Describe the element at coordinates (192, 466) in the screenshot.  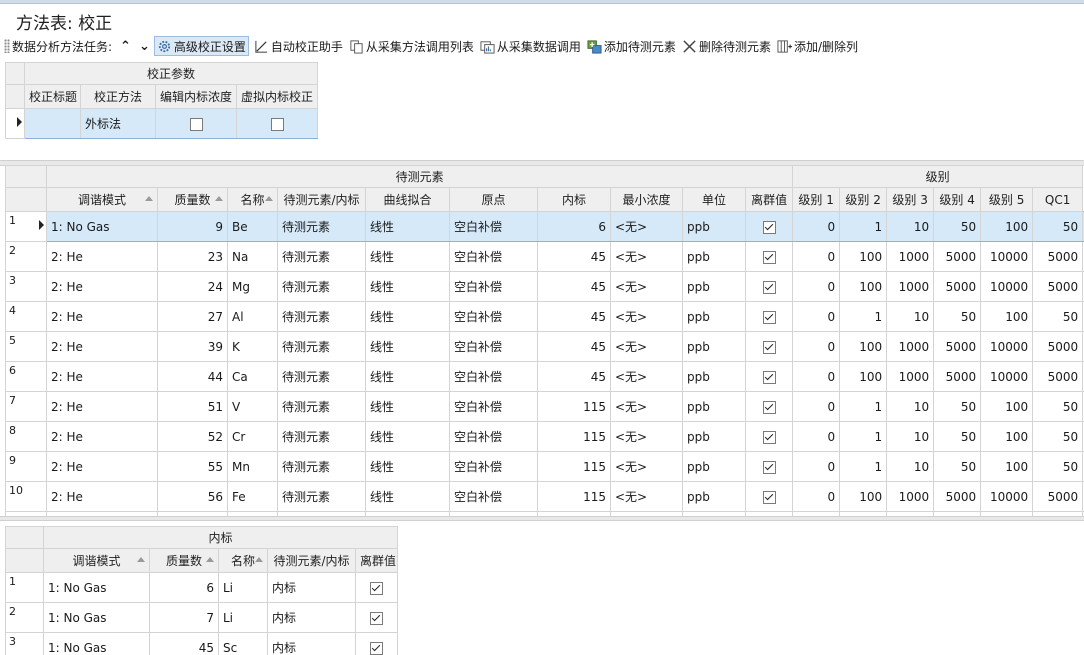
I see `mass-cell: 55` at that location.